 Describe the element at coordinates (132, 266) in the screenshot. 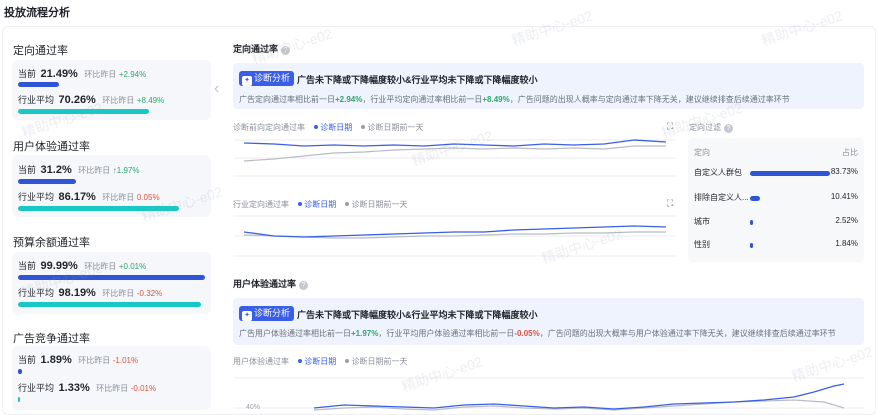

I see `cmp-value: +0.01%` at that location.